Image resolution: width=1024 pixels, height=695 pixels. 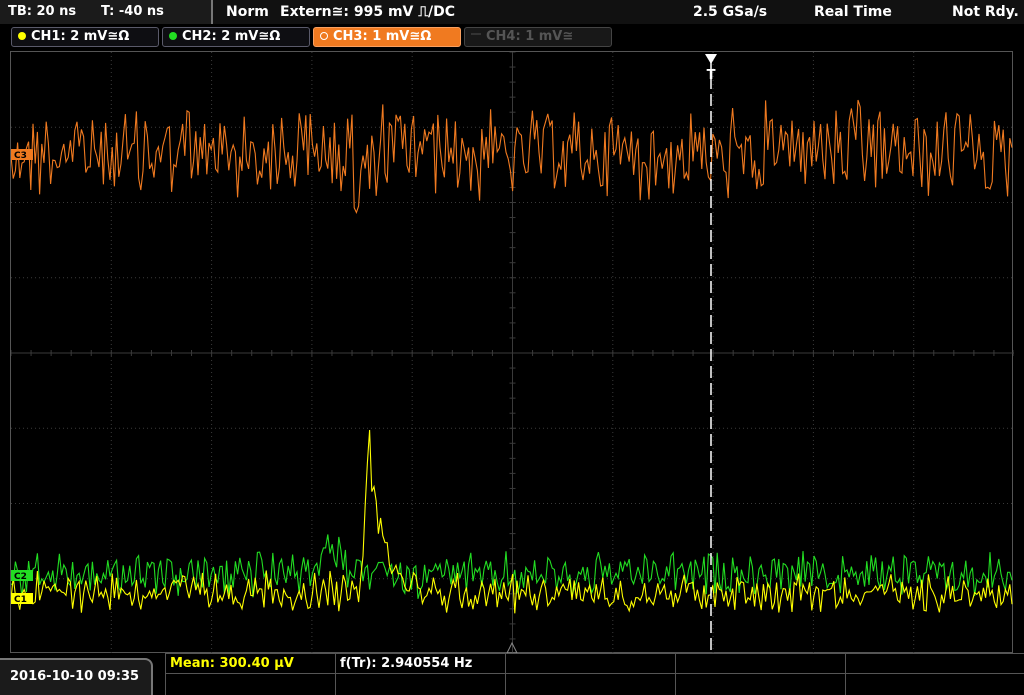 I want to click on ch2-marker-label: C2, so click(x=20, y=577).